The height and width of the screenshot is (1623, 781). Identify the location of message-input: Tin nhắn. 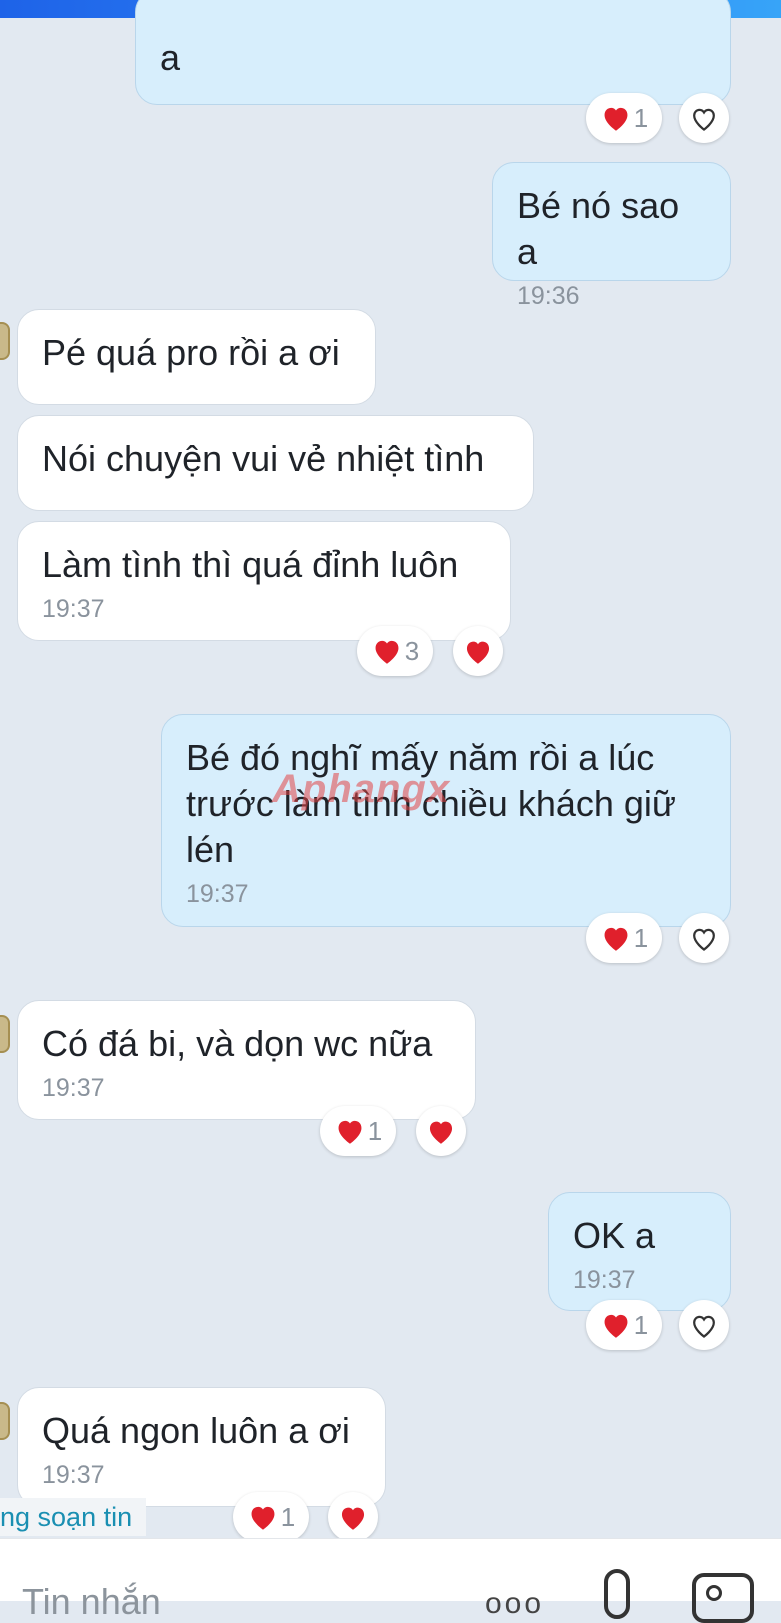
(91, 1602).